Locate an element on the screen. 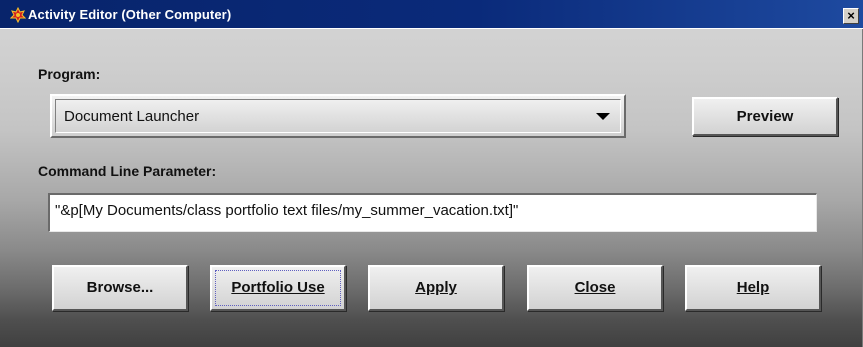  program-label: Program: is located at coordinates (69, 74).